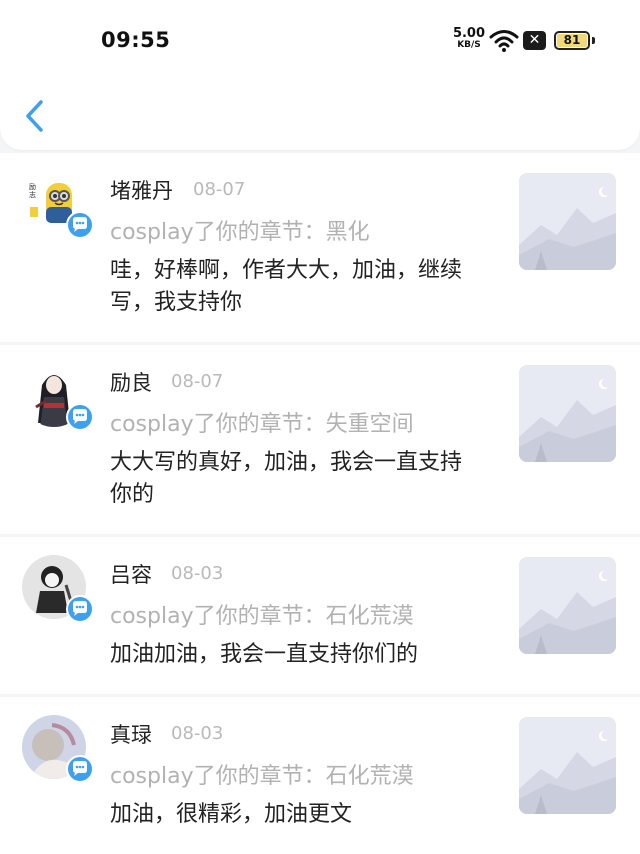  What do you see at coordinates (593, 40) in the screenshot?
I see `battery-tip` at bounding box center [593, 40].